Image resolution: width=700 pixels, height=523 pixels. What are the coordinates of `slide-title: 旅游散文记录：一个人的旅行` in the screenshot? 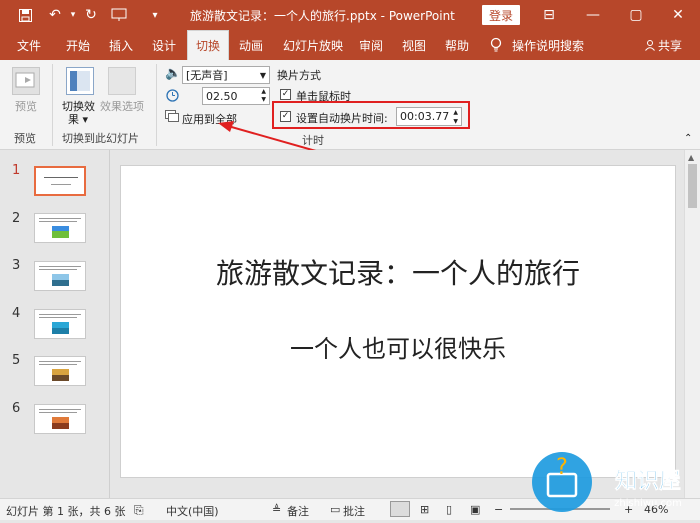 It's located at (398, 272).